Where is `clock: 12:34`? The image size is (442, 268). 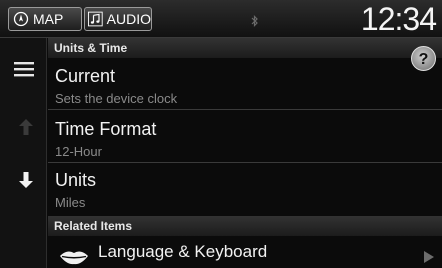
clock: 12:34 is located at coordinates (398, 19).